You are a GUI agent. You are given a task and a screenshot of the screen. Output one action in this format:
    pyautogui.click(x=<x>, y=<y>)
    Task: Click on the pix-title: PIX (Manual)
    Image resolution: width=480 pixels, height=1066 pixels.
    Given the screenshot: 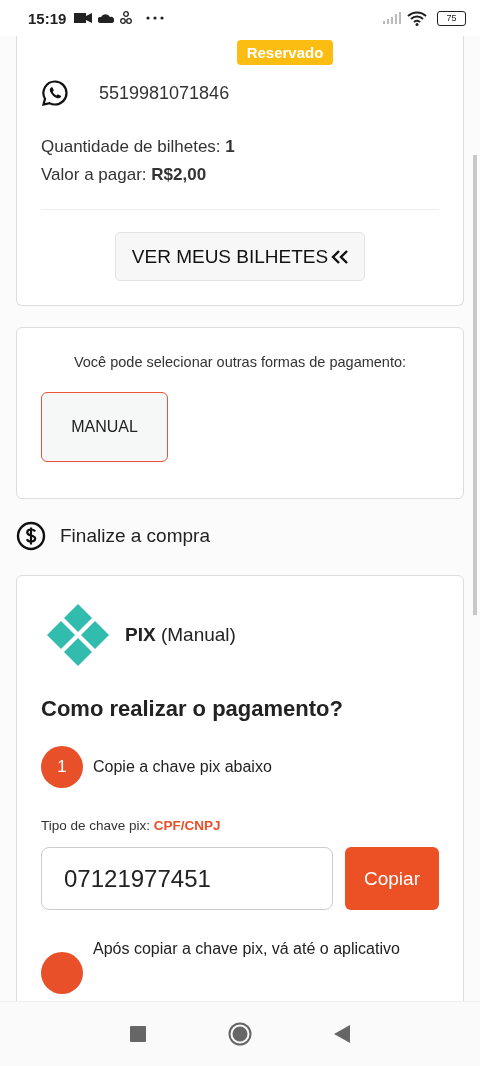 What is the action you would take?
    pyautogui.click(x=180, y=635)
    